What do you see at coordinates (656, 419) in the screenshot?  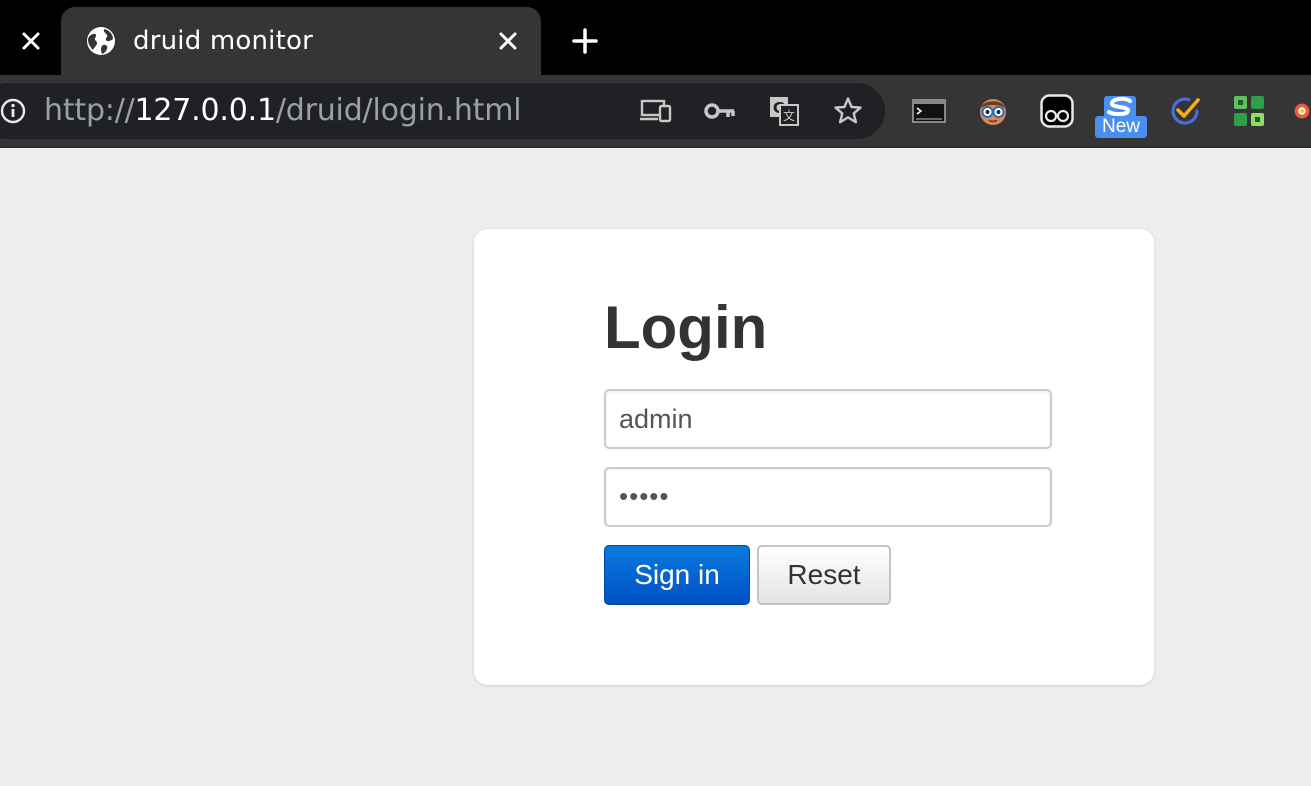 I see `username-value: admin` at bounding box center [656, 419].